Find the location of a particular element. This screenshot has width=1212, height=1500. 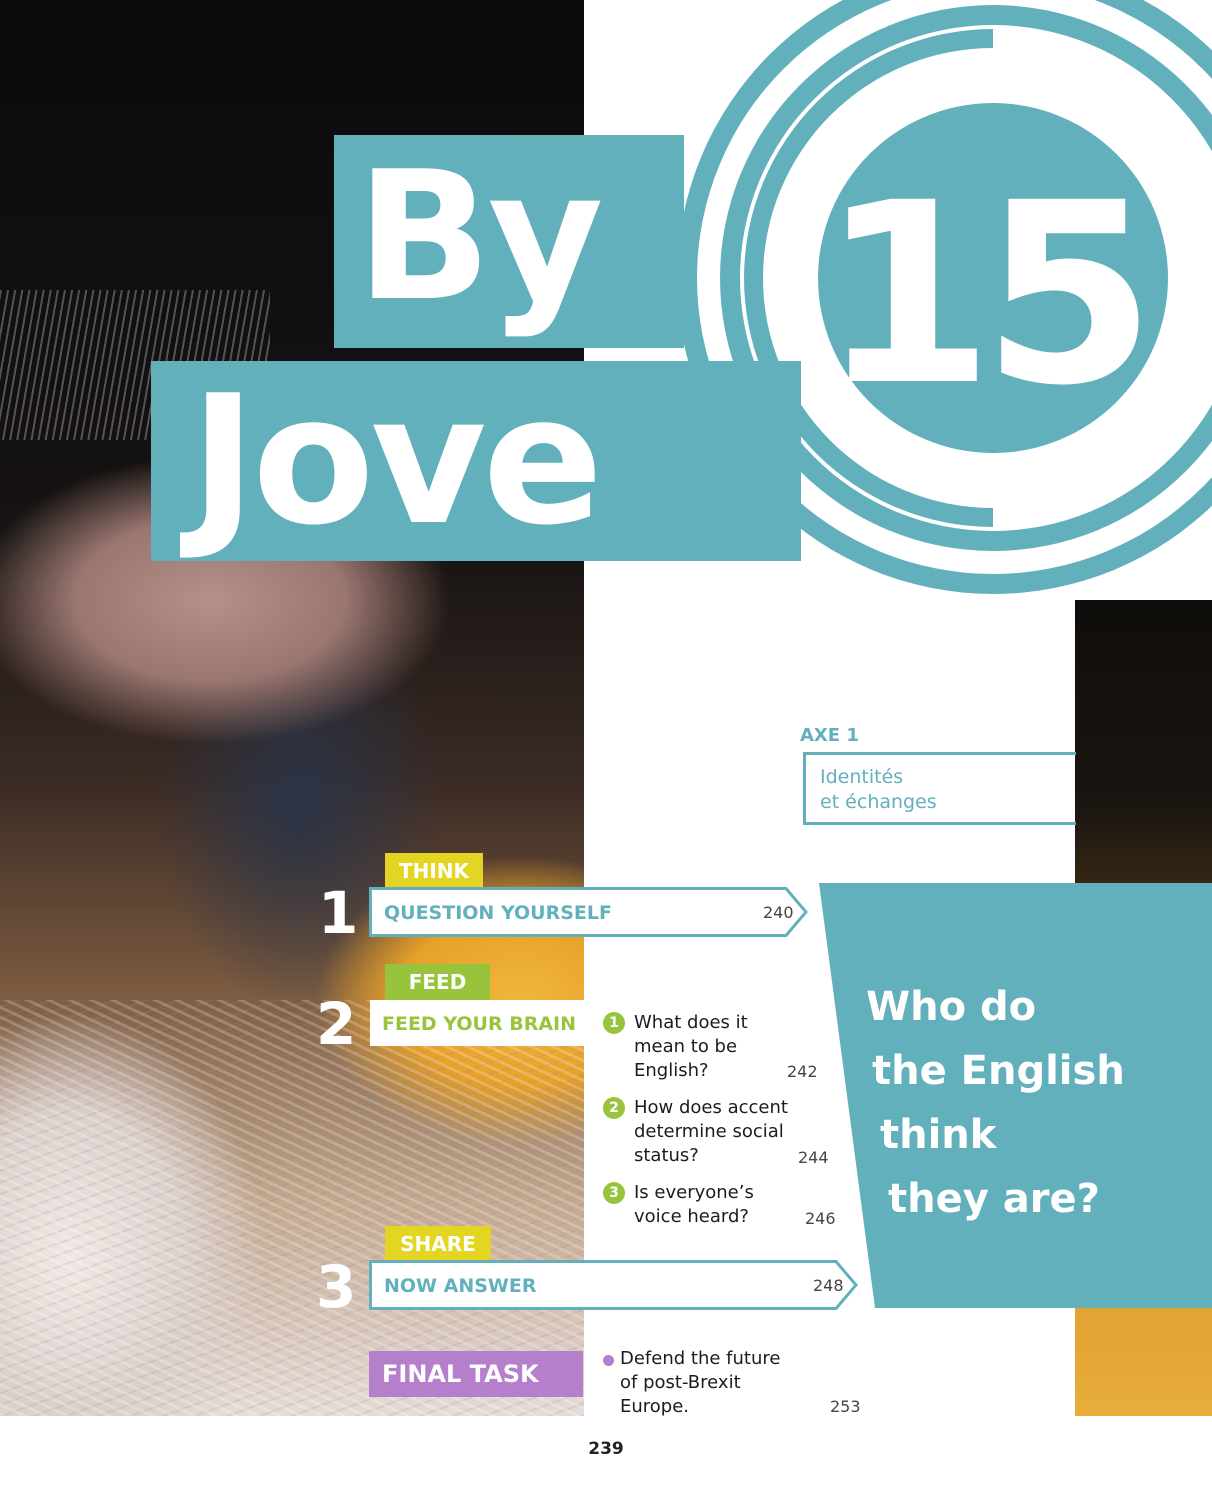

final-task-text: Defend the future of post-Brexit Europe. is located at coordinates (700, 1383).